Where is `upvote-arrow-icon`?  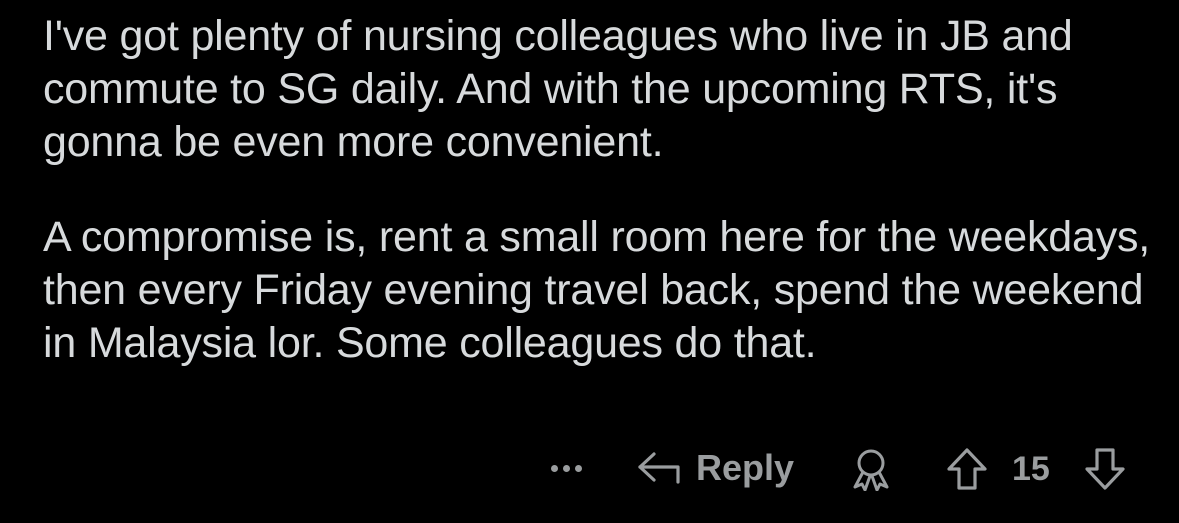 upvote-arrow-icon is located at coordinates (967, 469).